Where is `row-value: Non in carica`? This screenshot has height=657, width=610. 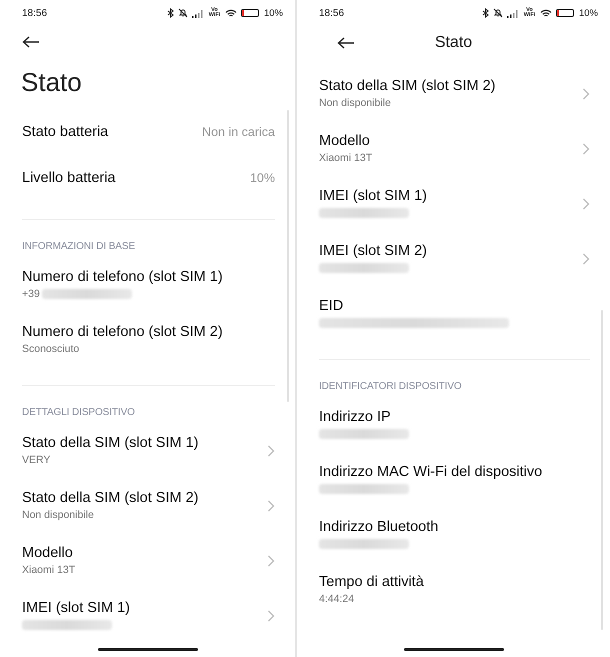 row-value: Non in carica is located at coordinates (238, 132).